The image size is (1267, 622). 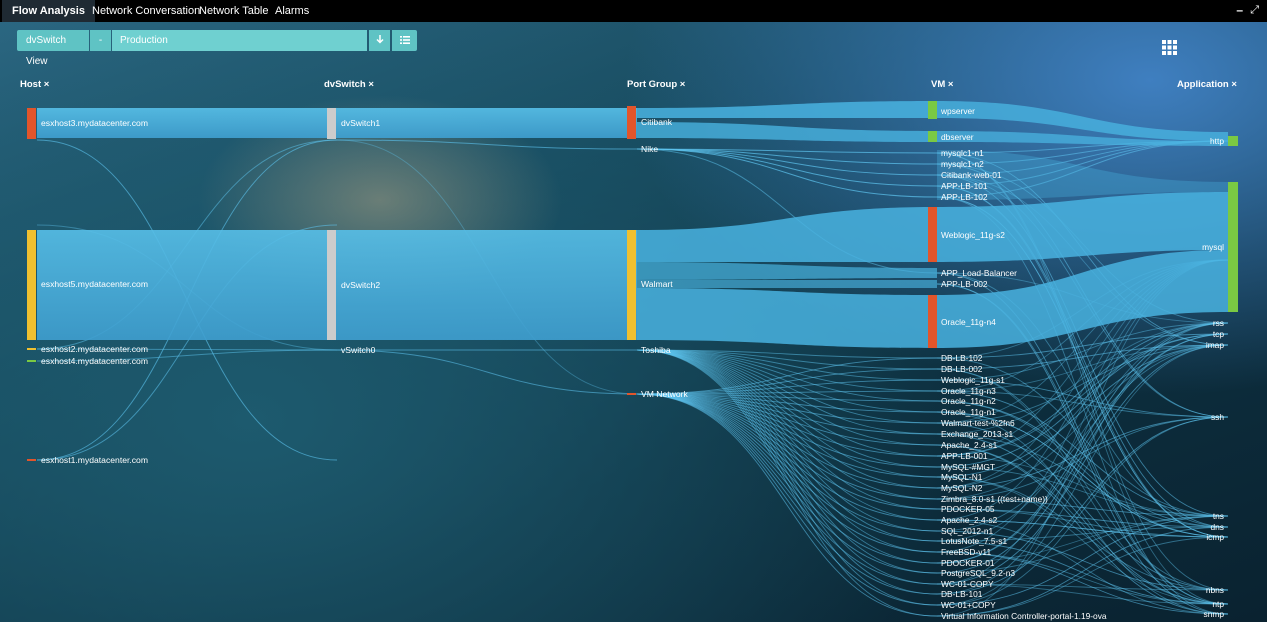 What do you see at coordinates (360, 123) in the screenshot?
I see `dvswitch-label-dvswitch1: dvSwitch1` at bounding box center [360, 123].